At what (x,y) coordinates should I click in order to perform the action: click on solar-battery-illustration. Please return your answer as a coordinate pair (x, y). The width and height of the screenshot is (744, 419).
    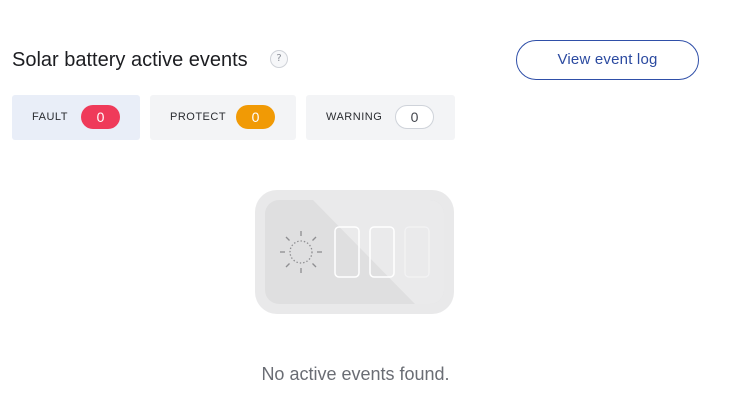
    Looking at the image, I should click on (354, 252).